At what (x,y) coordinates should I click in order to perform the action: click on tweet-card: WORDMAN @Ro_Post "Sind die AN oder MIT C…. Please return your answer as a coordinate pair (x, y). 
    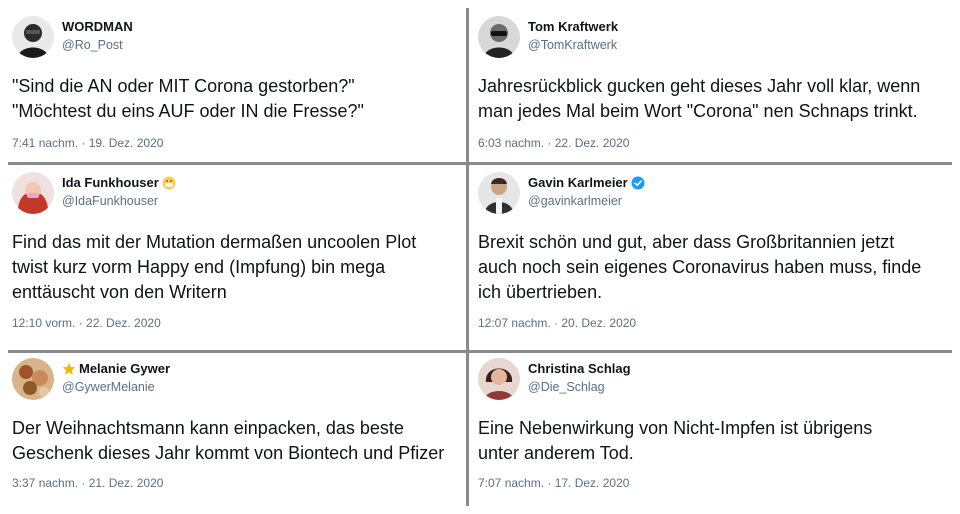
    Looking at the image, I should click on (236, 86).